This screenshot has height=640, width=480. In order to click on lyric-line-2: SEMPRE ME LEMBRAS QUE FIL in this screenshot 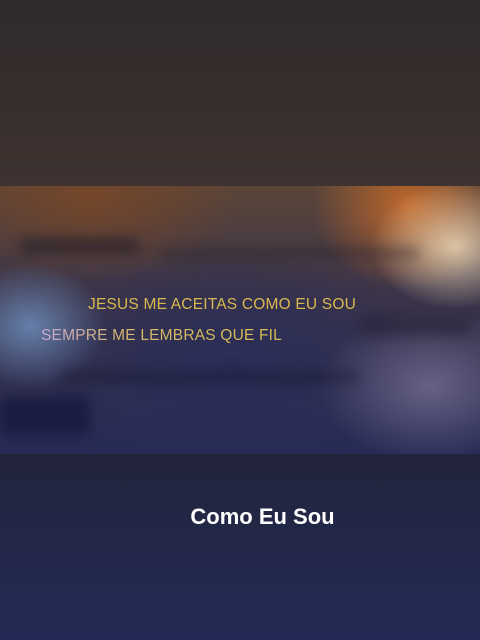, I will do `click(161, 335)`.